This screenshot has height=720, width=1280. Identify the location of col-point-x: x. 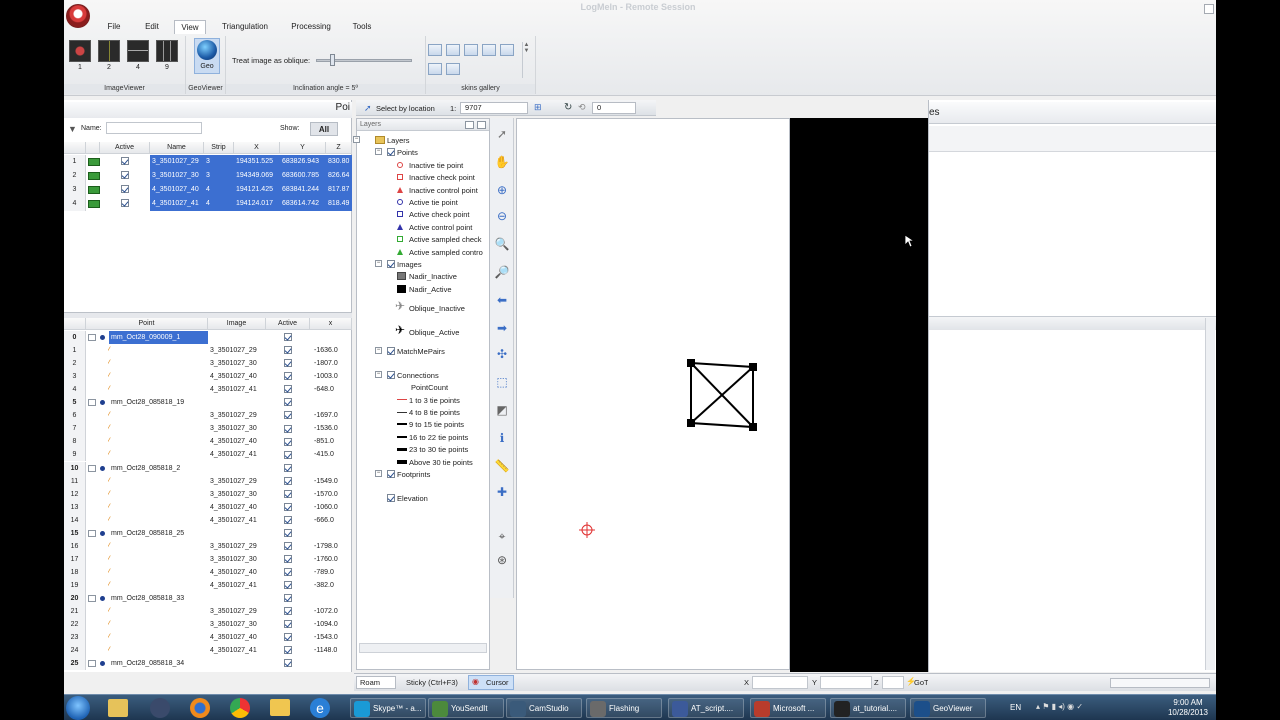
(331, 324).